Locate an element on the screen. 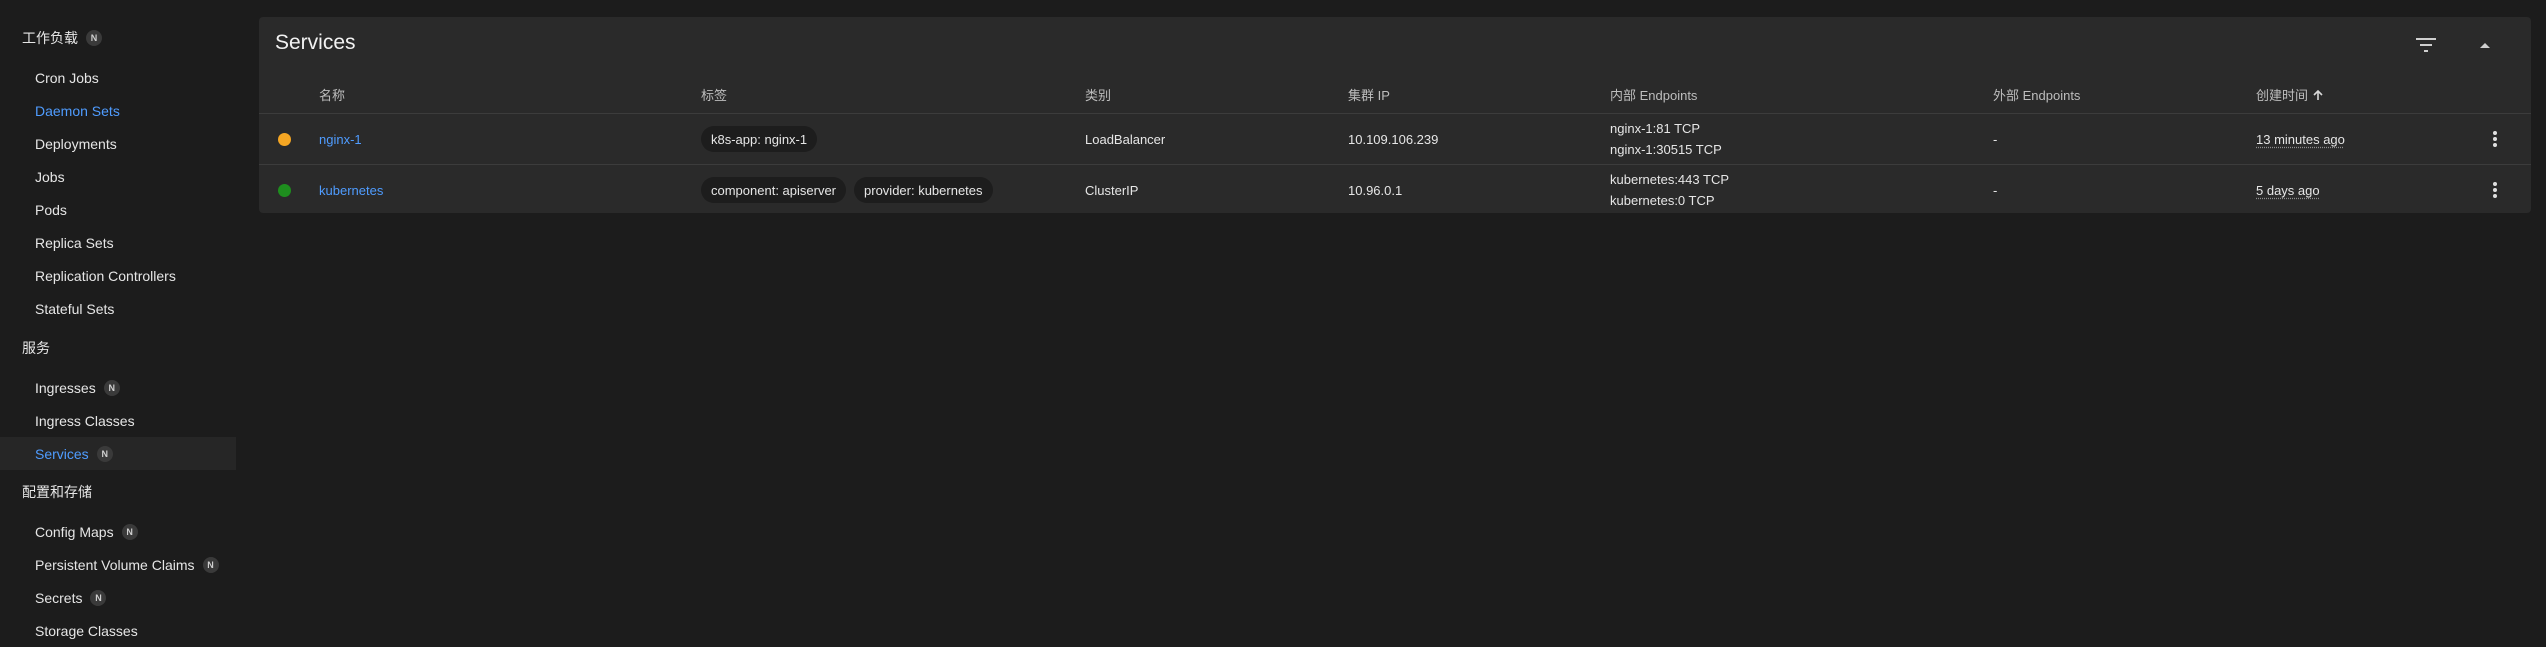 The image size is (2546, 647). sidebar-item-jobs: Jobs is located at coordinates (118, 176).